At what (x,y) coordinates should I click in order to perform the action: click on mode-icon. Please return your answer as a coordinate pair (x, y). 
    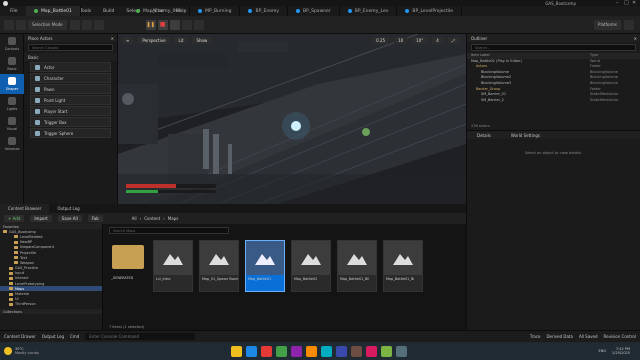
    Looking at the image, I should click on (21, 24).